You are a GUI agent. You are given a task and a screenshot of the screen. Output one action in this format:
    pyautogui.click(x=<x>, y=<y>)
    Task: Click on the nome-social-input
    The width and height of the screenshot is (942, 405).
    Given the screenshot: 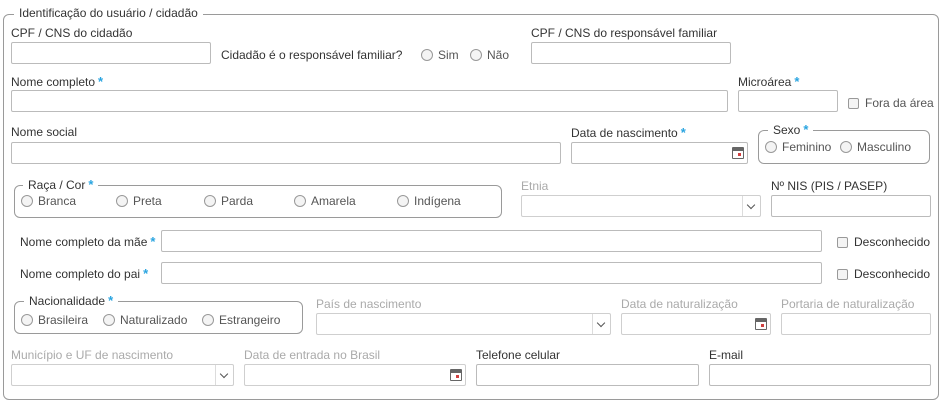 What is the action you would take?
    pyautogui.click(x=286, y=153)
    